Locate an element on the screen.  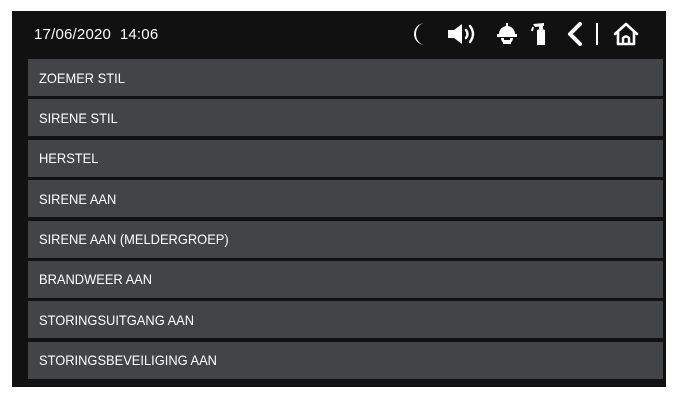
speaker-volume-icon is located at coordinates (464, 34).